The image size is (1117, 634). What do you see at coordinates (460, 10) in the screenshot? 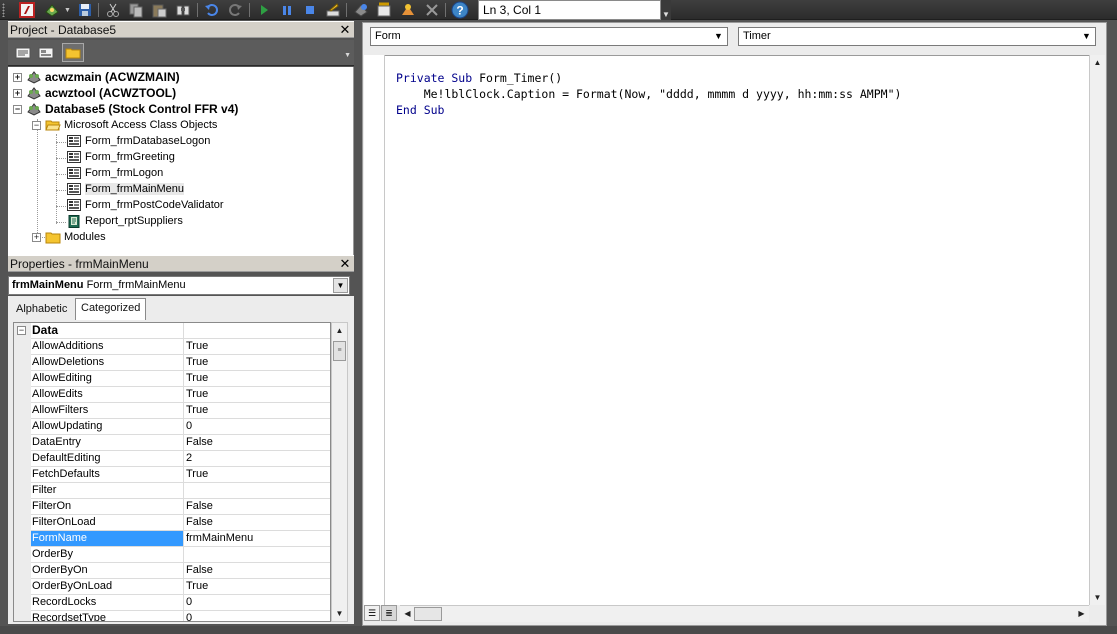
I see `help-icon: ?` at bounding box center [460, 10].